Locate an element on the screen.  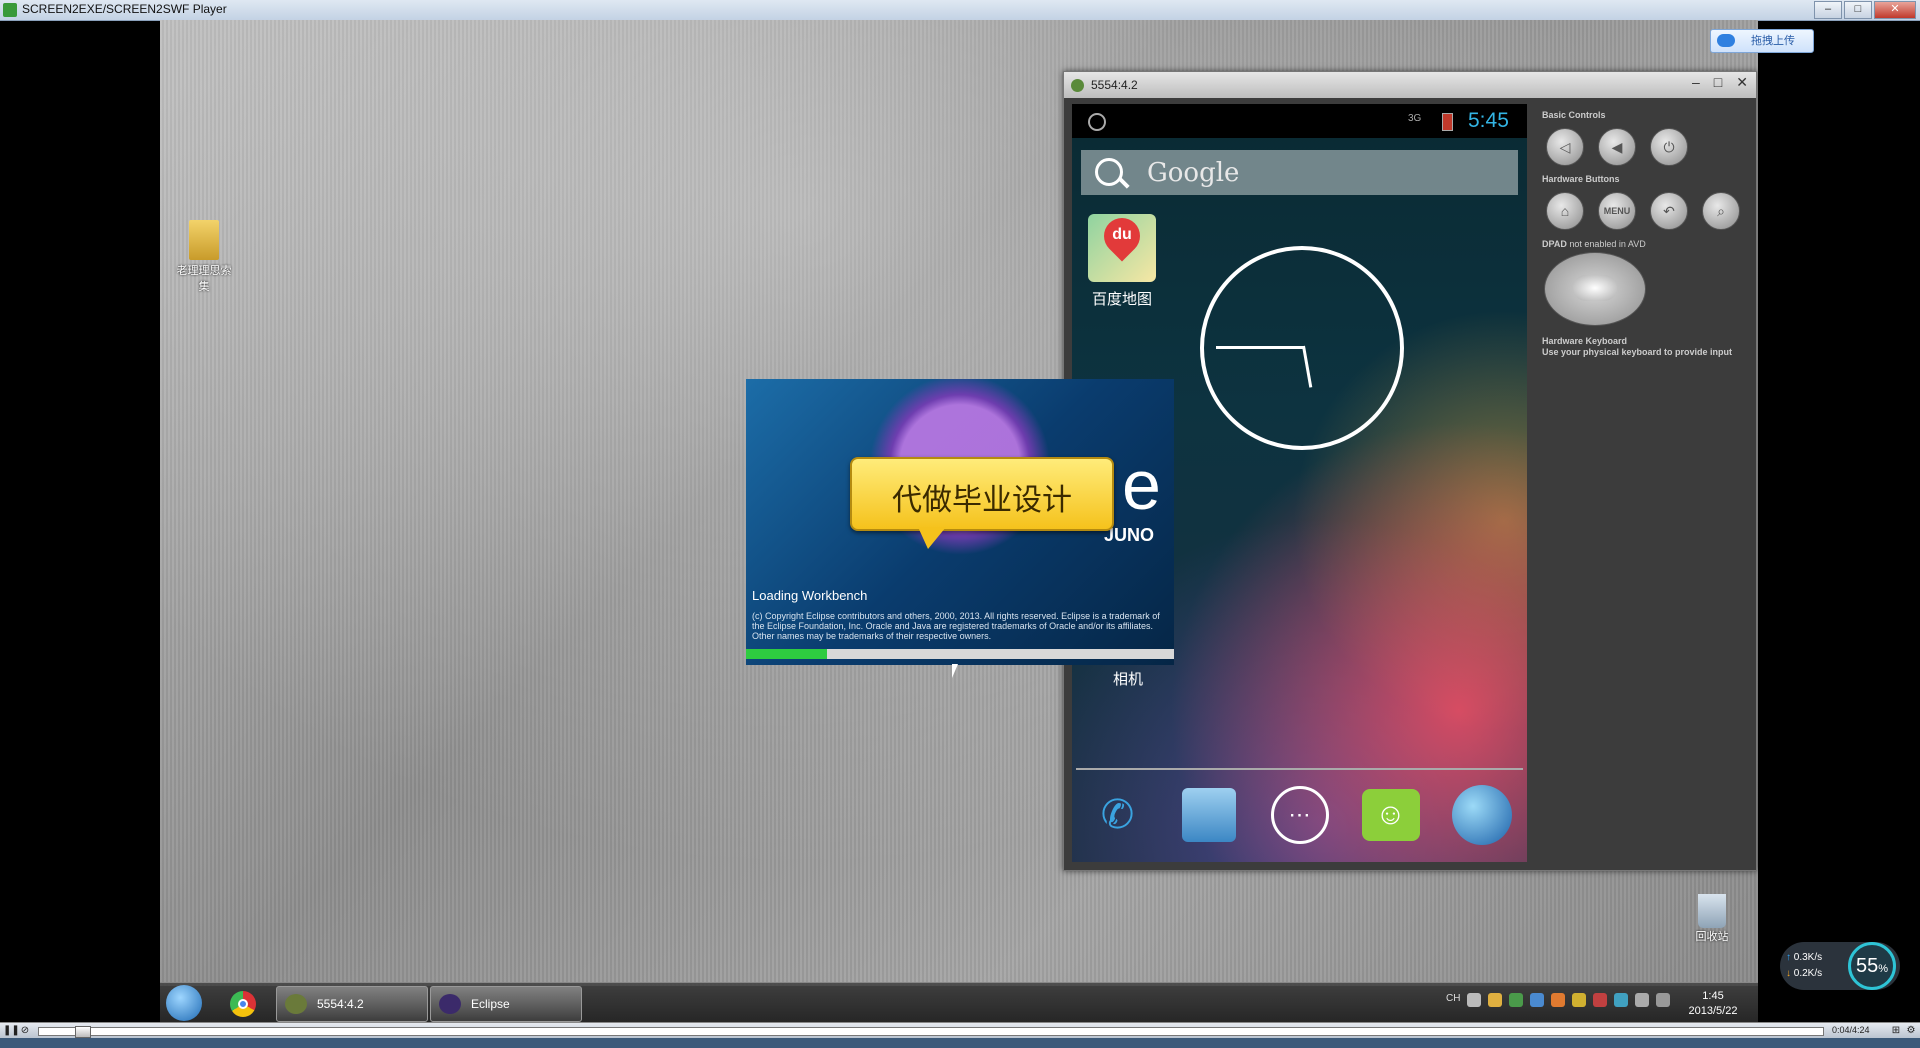
system-tray: CH is located at coordinates (1558, 1000).